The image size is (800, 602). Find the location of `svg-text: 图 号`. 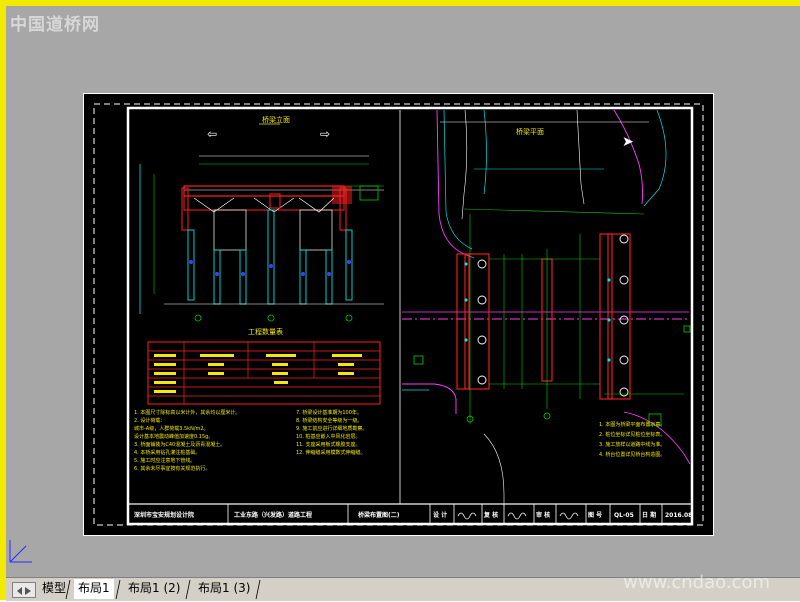

svg-text: 图 号 is located at coordinates (595, 515).